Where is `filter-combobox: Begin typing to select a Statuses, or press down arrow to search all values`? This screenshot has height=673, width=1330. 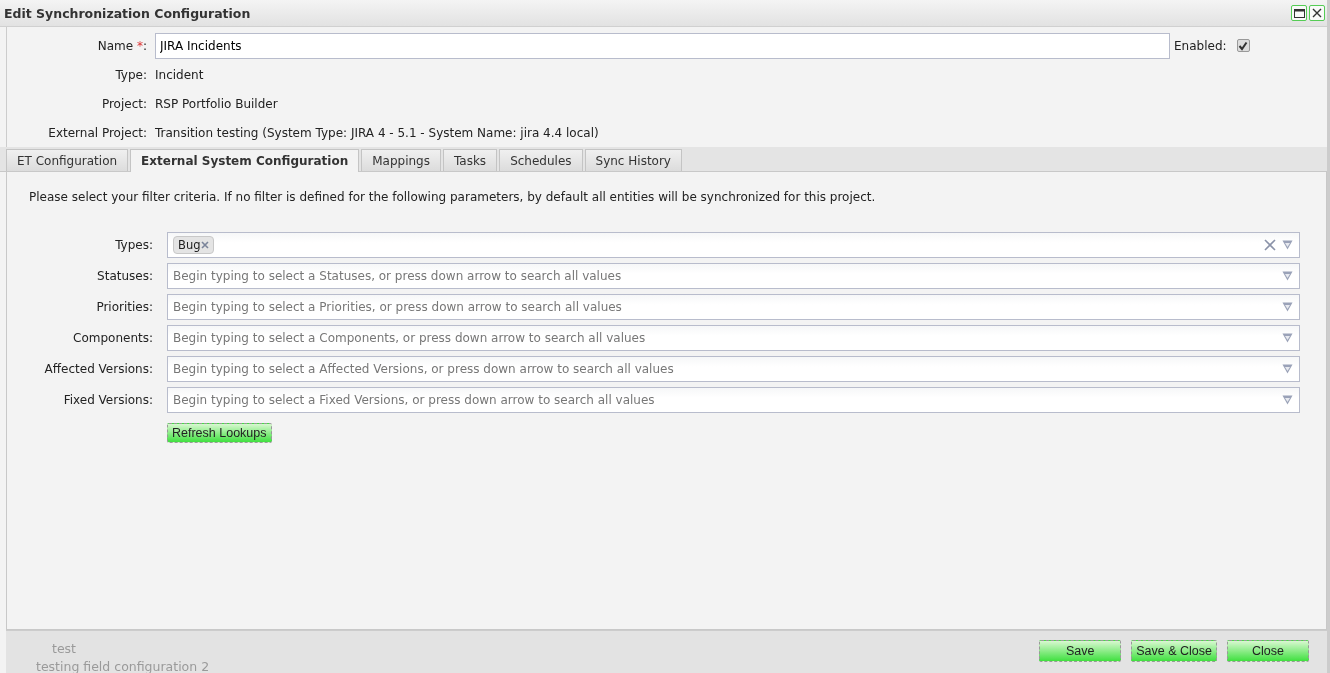 filter-combobox: Begin typing to select a Statuses, or press down arrow to search all values is located at coordinates (733, 276).